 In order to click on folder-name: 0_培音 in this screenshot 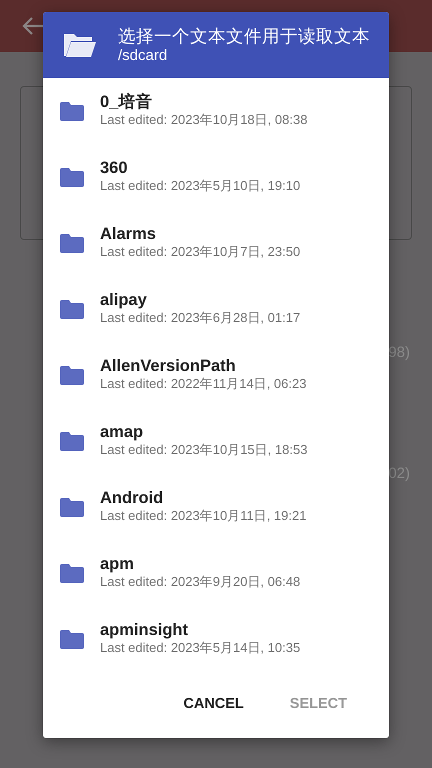, I will do `click(127, 102)`.